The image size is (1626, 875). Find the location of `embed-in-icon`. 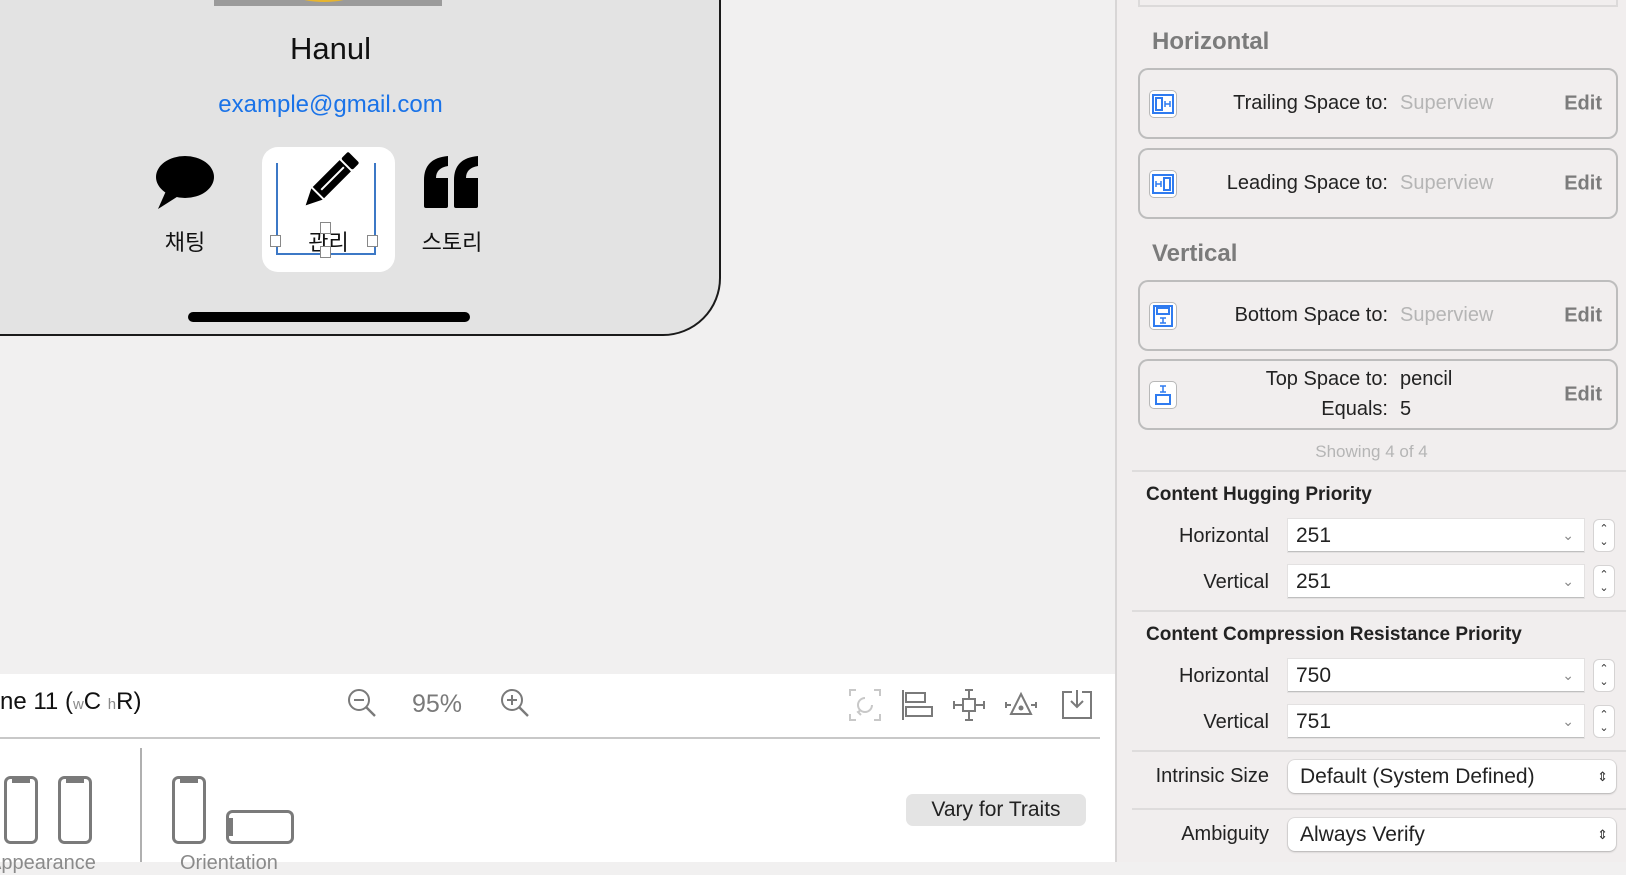

embed-in-icon is located at coordinates (1077, 704).